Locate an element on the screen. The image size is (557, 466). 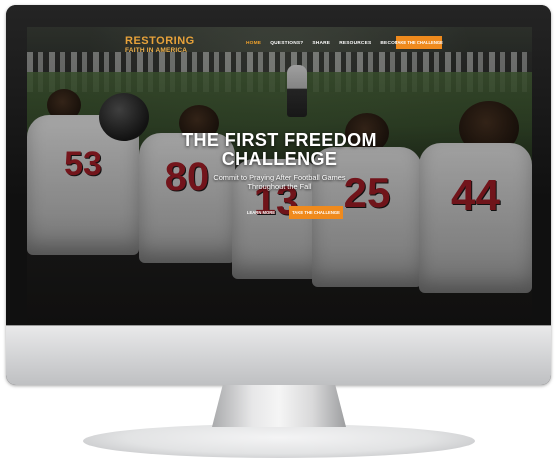
monitor-chin is located at coordinates (278, 355).